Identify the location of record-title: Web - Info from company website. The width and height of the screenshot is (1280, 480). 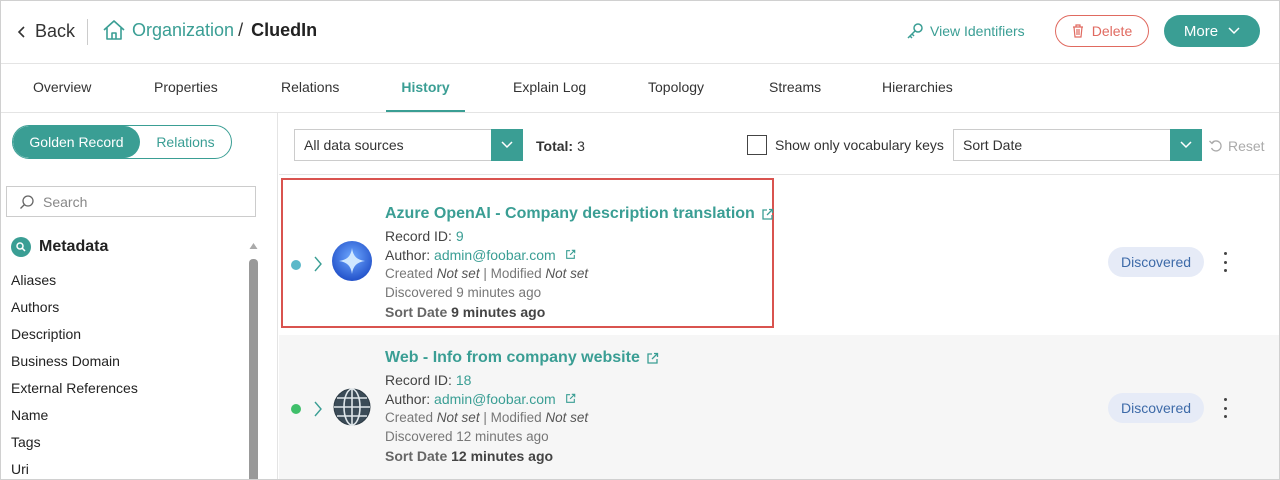
(522, 358).